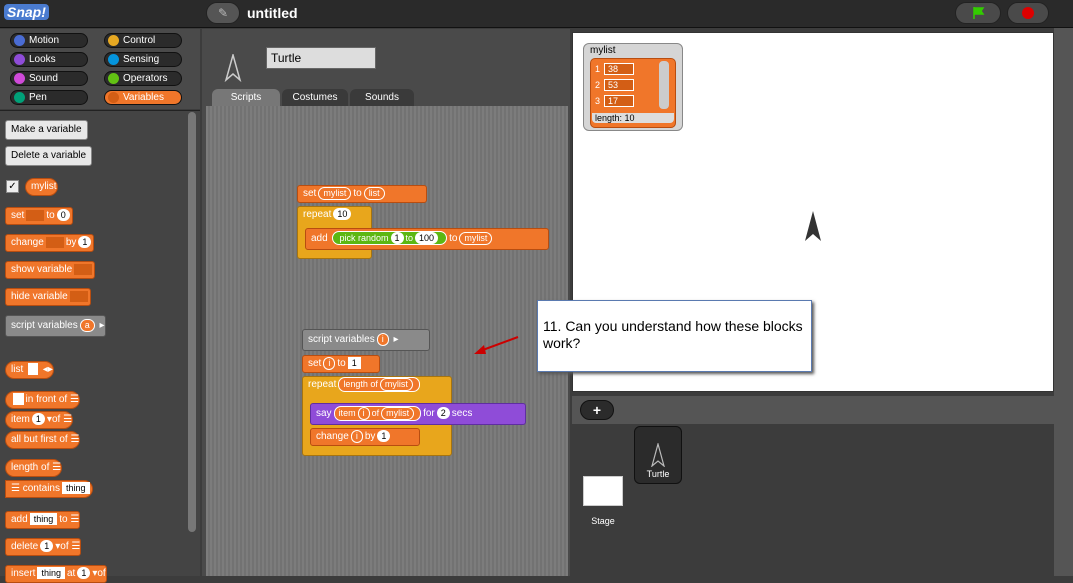  I want to click on hide-variable-block: hide variable, so click(48, 297).